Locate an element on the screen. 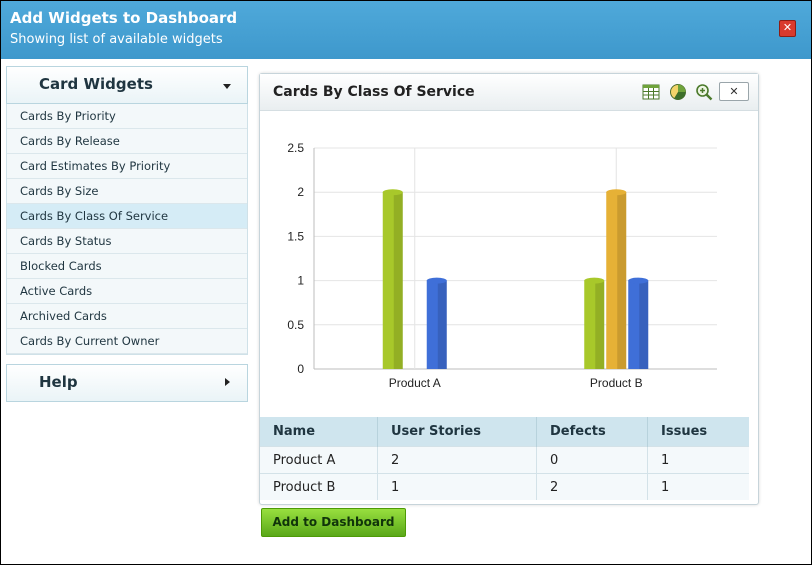 The height and width of the screenshot is (565, 812). widget-item: Card Estimates By Priority is located at coordinates (127, 166).